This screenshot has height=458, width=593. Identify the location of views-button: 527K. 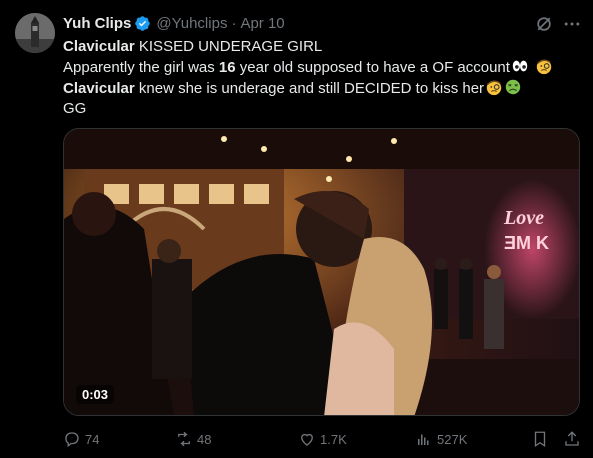
(441, 439).